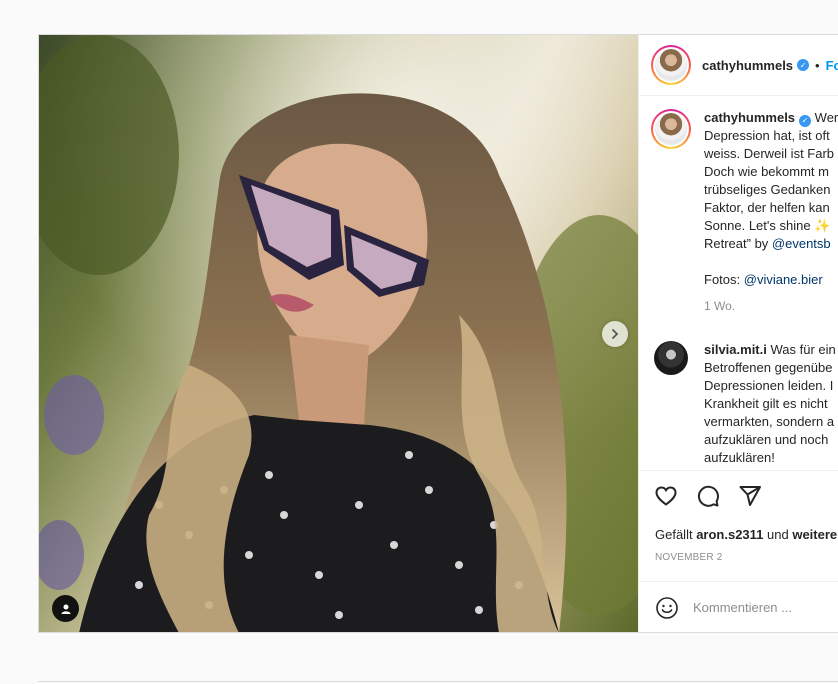 This screenshot has height=684, width=838. What do you see at coordinates (778, 534) in the screenshot?
I see `likes-connector: und` at bounding box center [778, 534].